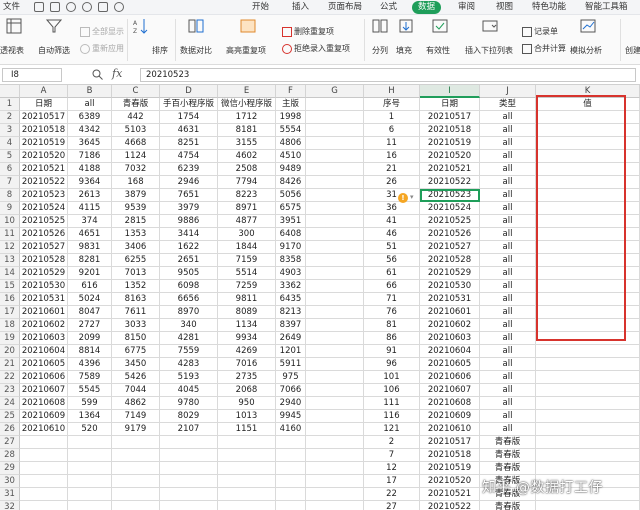 The width and height of the screenshot is (640, 510). What do you see at coordinates (136, 169) in the screenshot?
I see `grid-cell: 7032` at bounding box center [136, 169].